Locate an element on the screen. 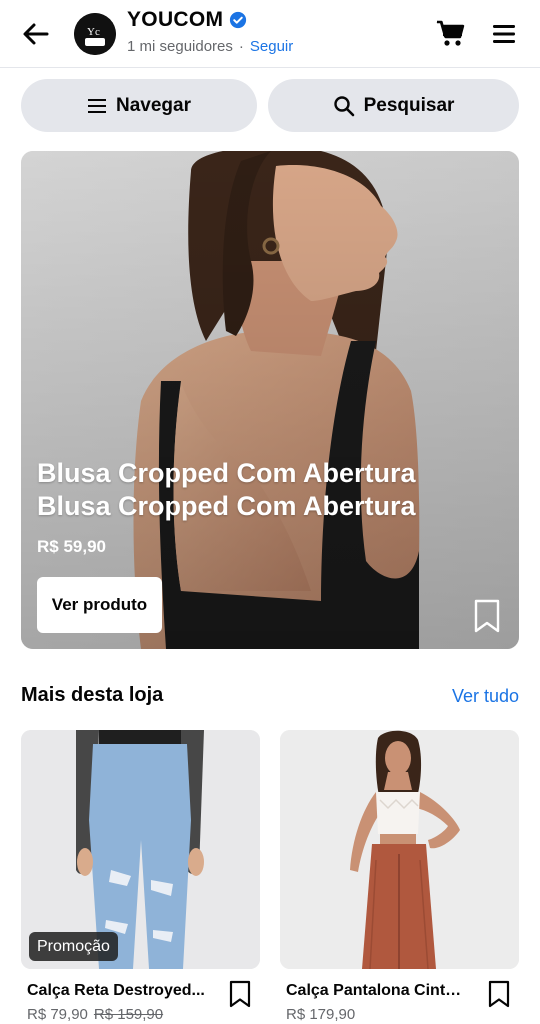 This screenshot has height=1024, width=540. featured-product-price: R$ 59,90 is located at coordinates (71, 546).